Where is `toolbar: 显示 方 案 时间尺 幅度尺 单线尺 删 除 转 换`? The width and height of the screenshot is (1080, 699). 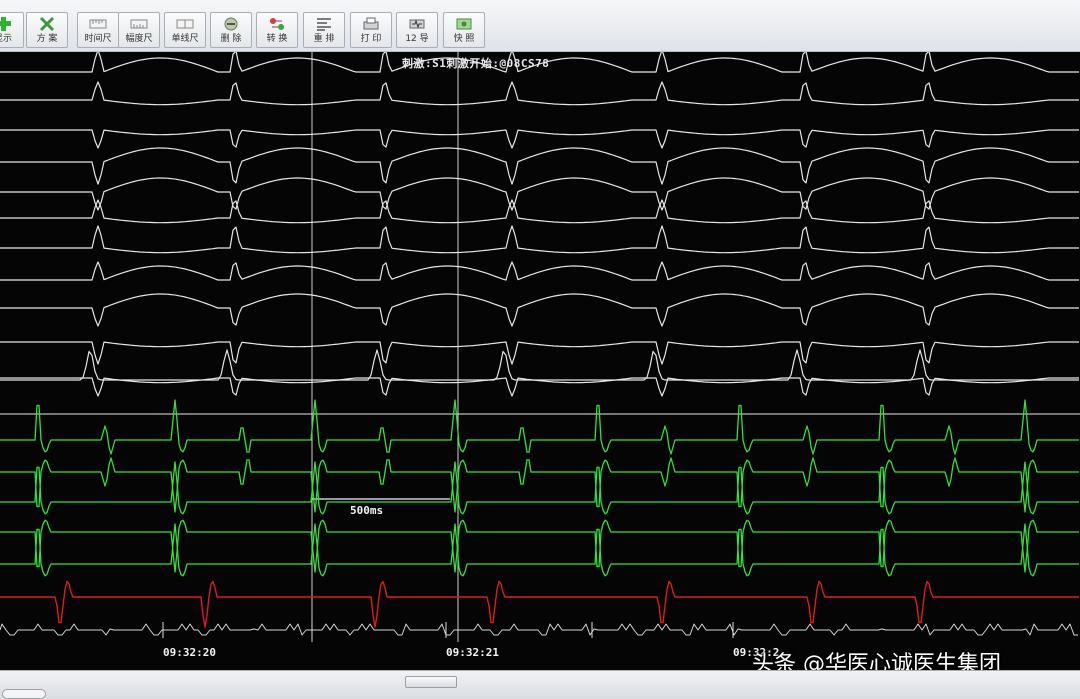 toolbar: 显示 方 案 时间尺 幅度尺 单线尺 删 除 转 换 is located at coordinates (540, 26).